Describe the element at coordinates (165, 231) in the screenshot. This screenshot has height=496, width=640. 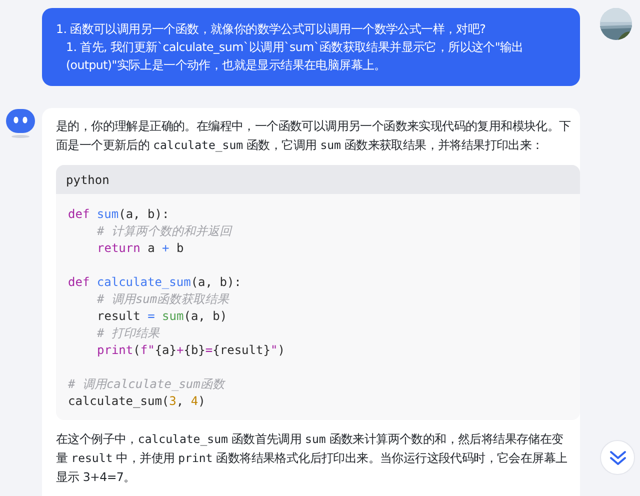
I see `code-line: # 计算两个数的和并返回` at that location.